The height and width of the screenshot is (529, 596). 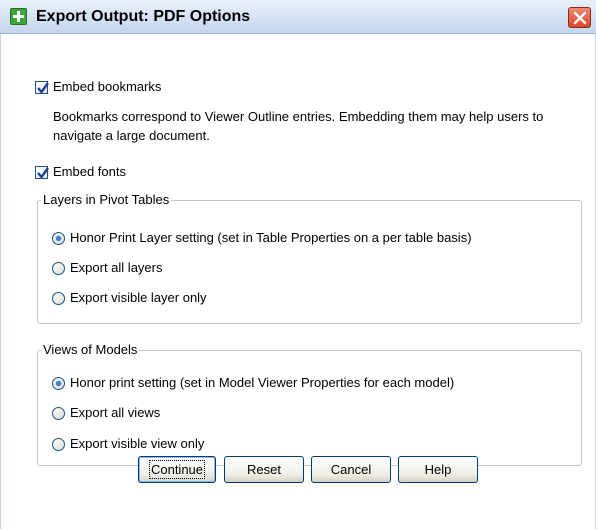 I want to click on embed-fonts-label: Embed fonts, so click(x=89, y=171).